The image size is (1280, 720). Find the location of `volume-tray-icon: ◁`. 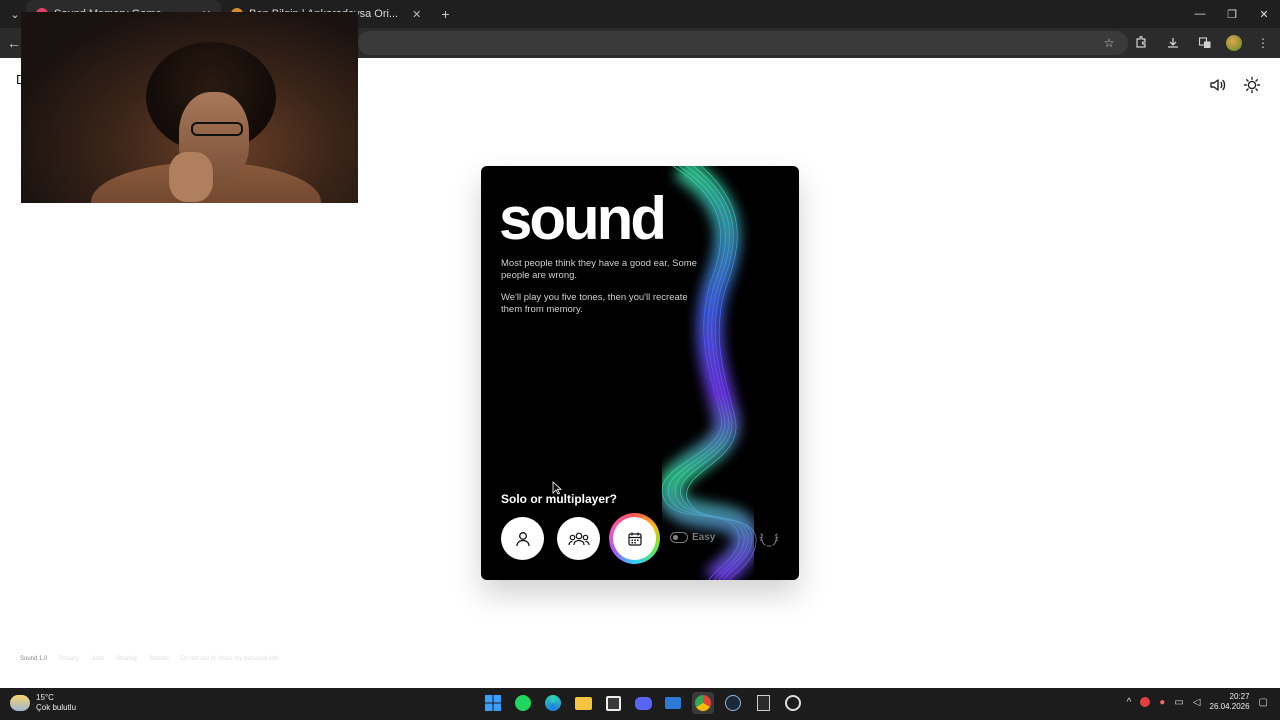

volume-tray-icon: ◁ is located at coordinates (1197, 702).